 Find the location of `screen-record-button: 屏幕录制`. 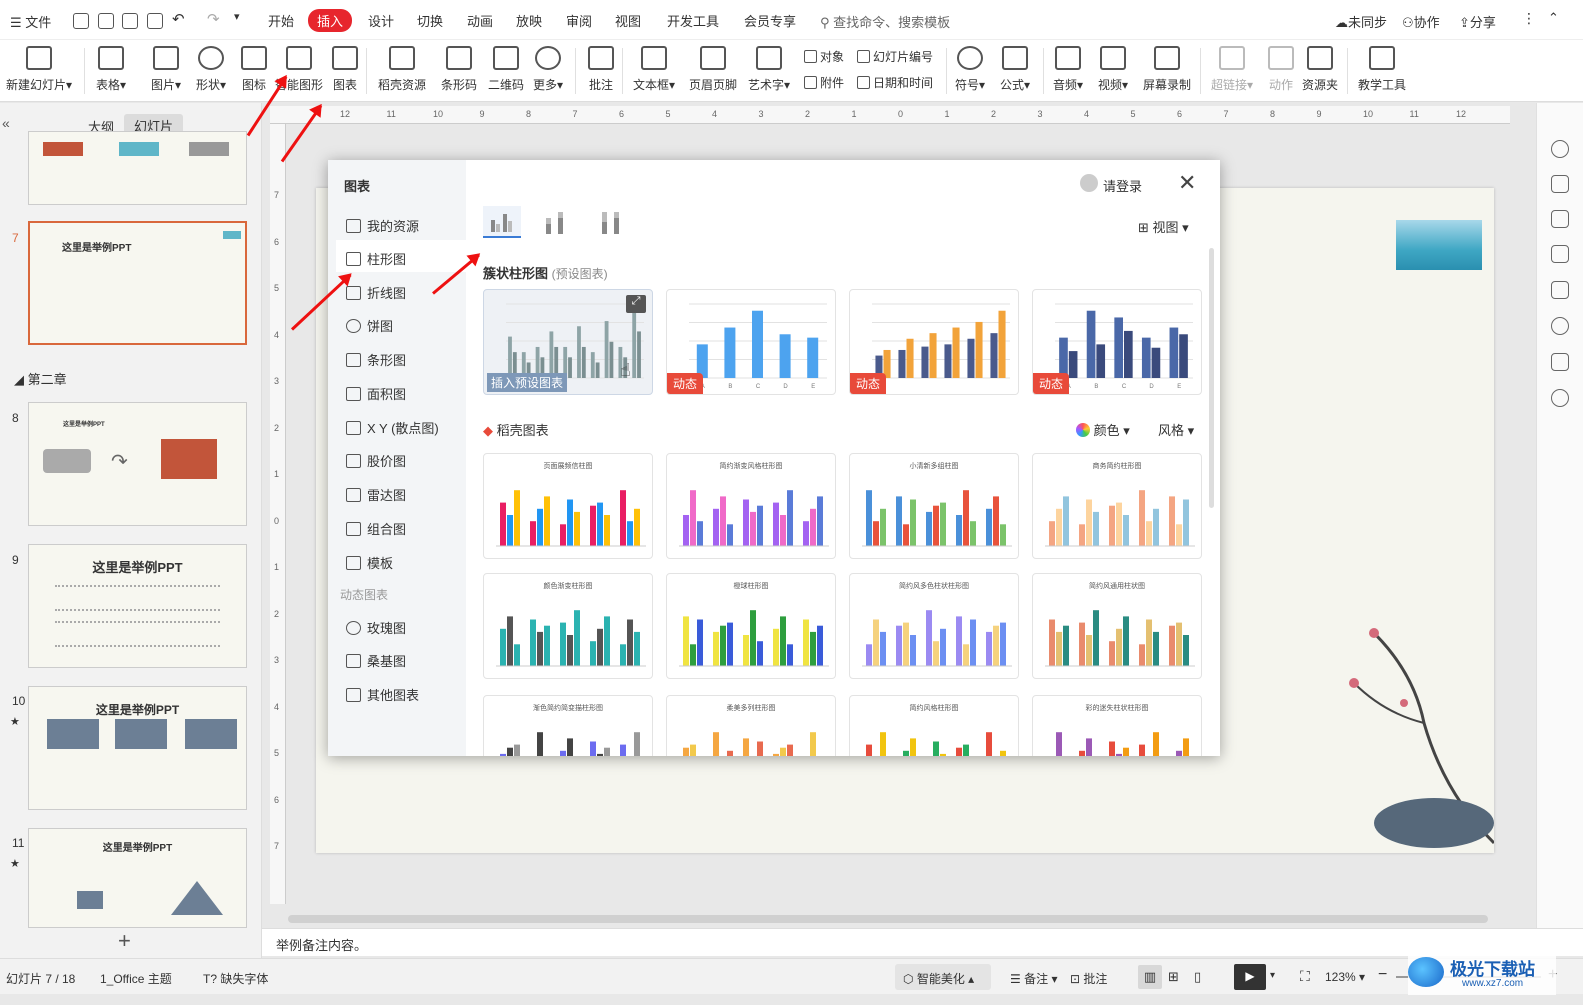

screen-record-button: 屏幕录制 is located at coordinates (1167, 67).